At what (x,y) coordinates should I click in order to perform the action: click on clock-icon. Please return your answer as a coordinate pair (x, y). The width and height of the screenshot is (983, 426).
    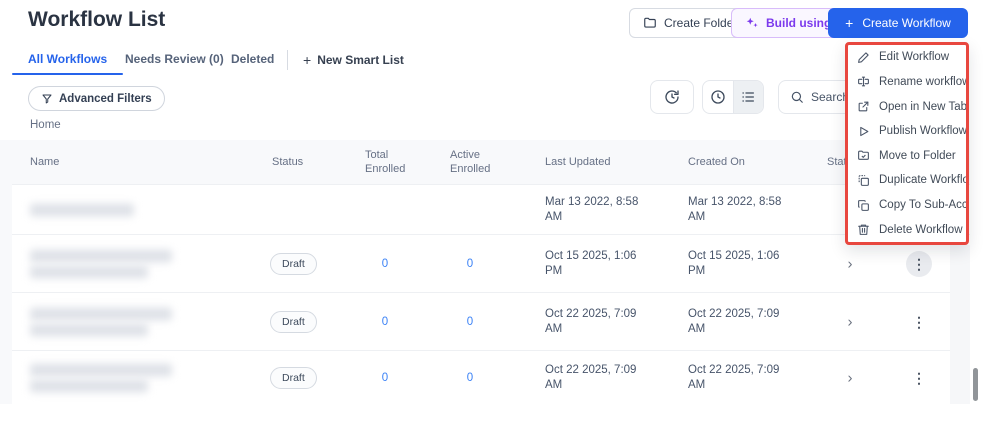
    Looking at the image, I should click on (718, 97).